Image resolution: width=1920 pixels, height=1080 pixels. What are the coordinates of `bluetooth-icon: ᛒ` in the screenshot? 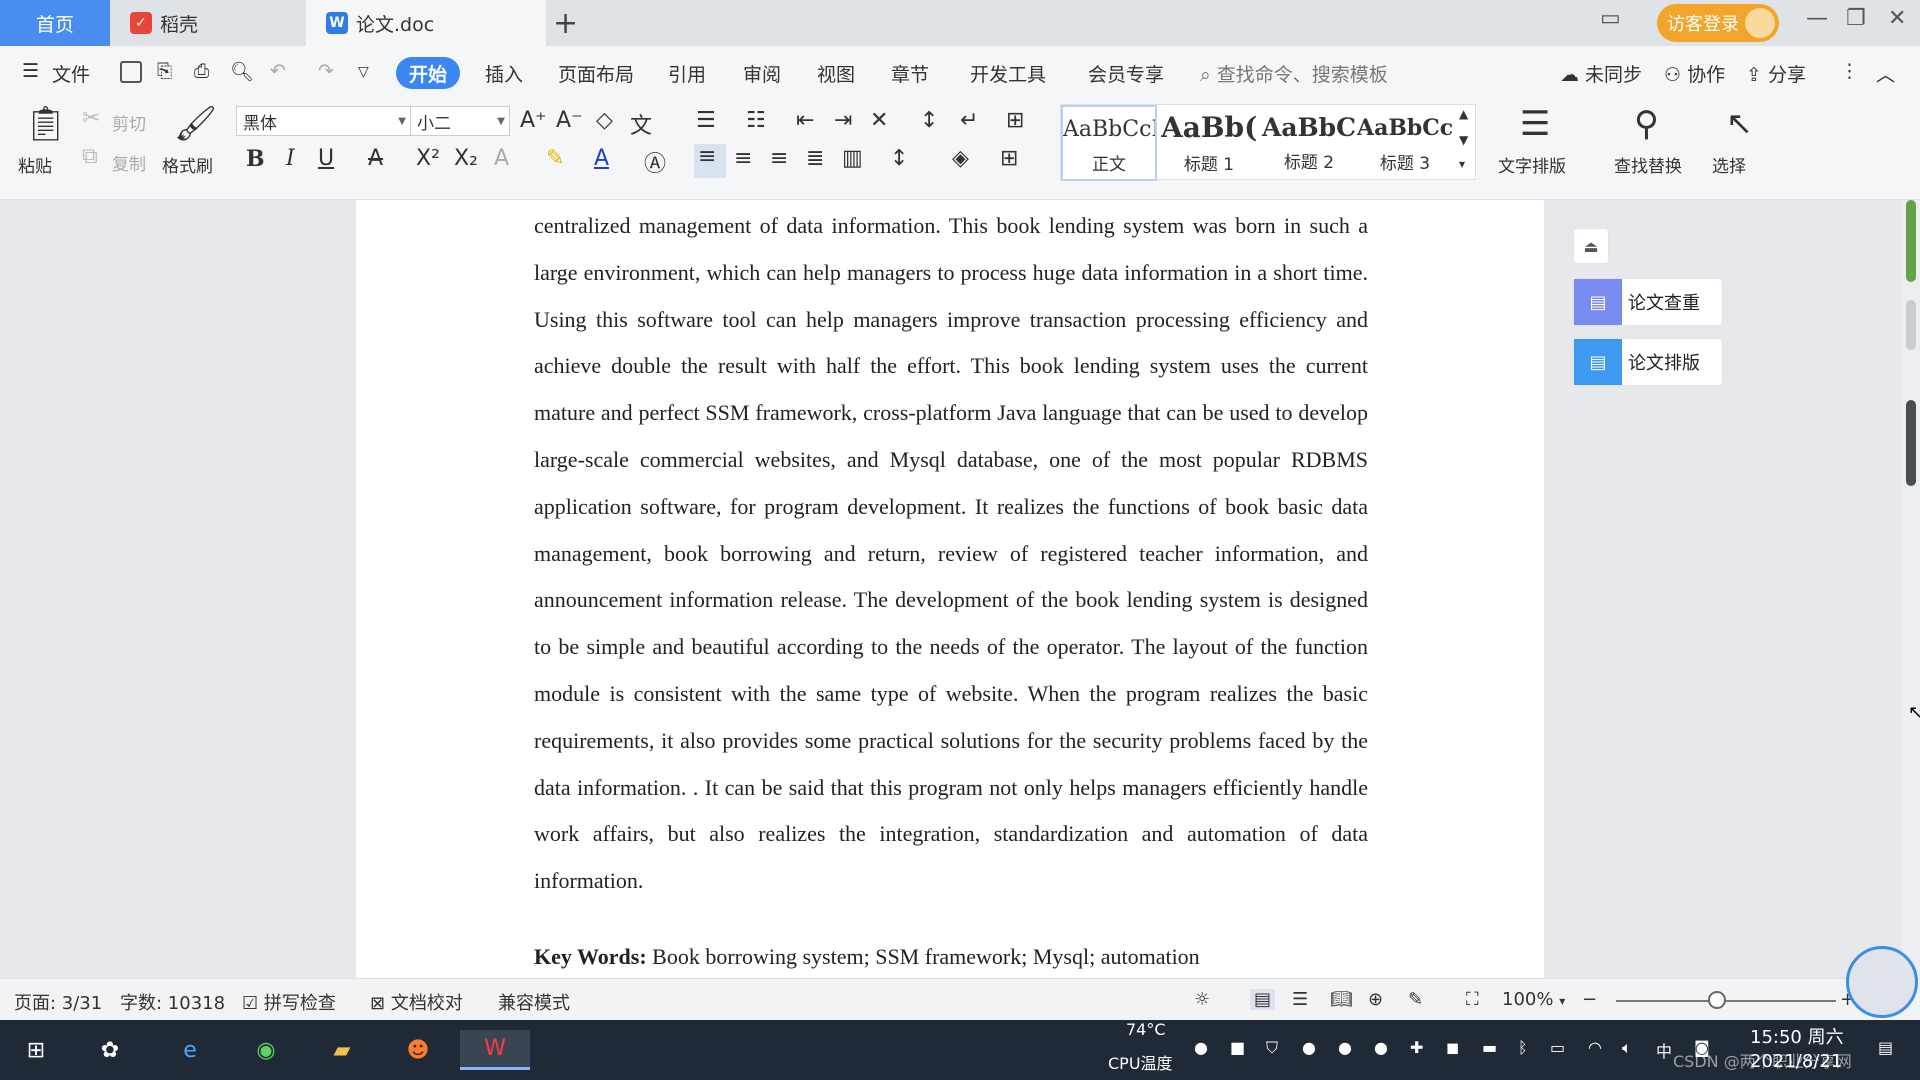 It's located at (1523, 1047).